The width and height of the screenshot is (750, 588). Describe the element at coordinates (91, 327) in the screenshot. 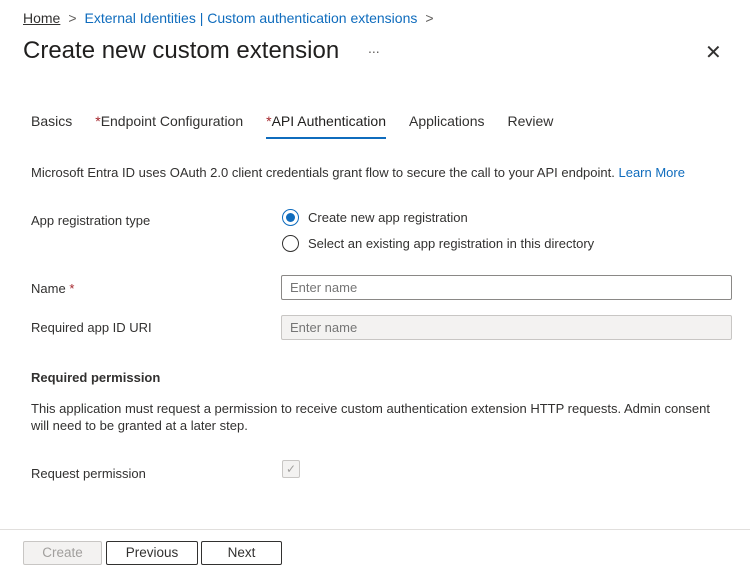

I see `app-id-uri-label: Required app ID URI` at that location.